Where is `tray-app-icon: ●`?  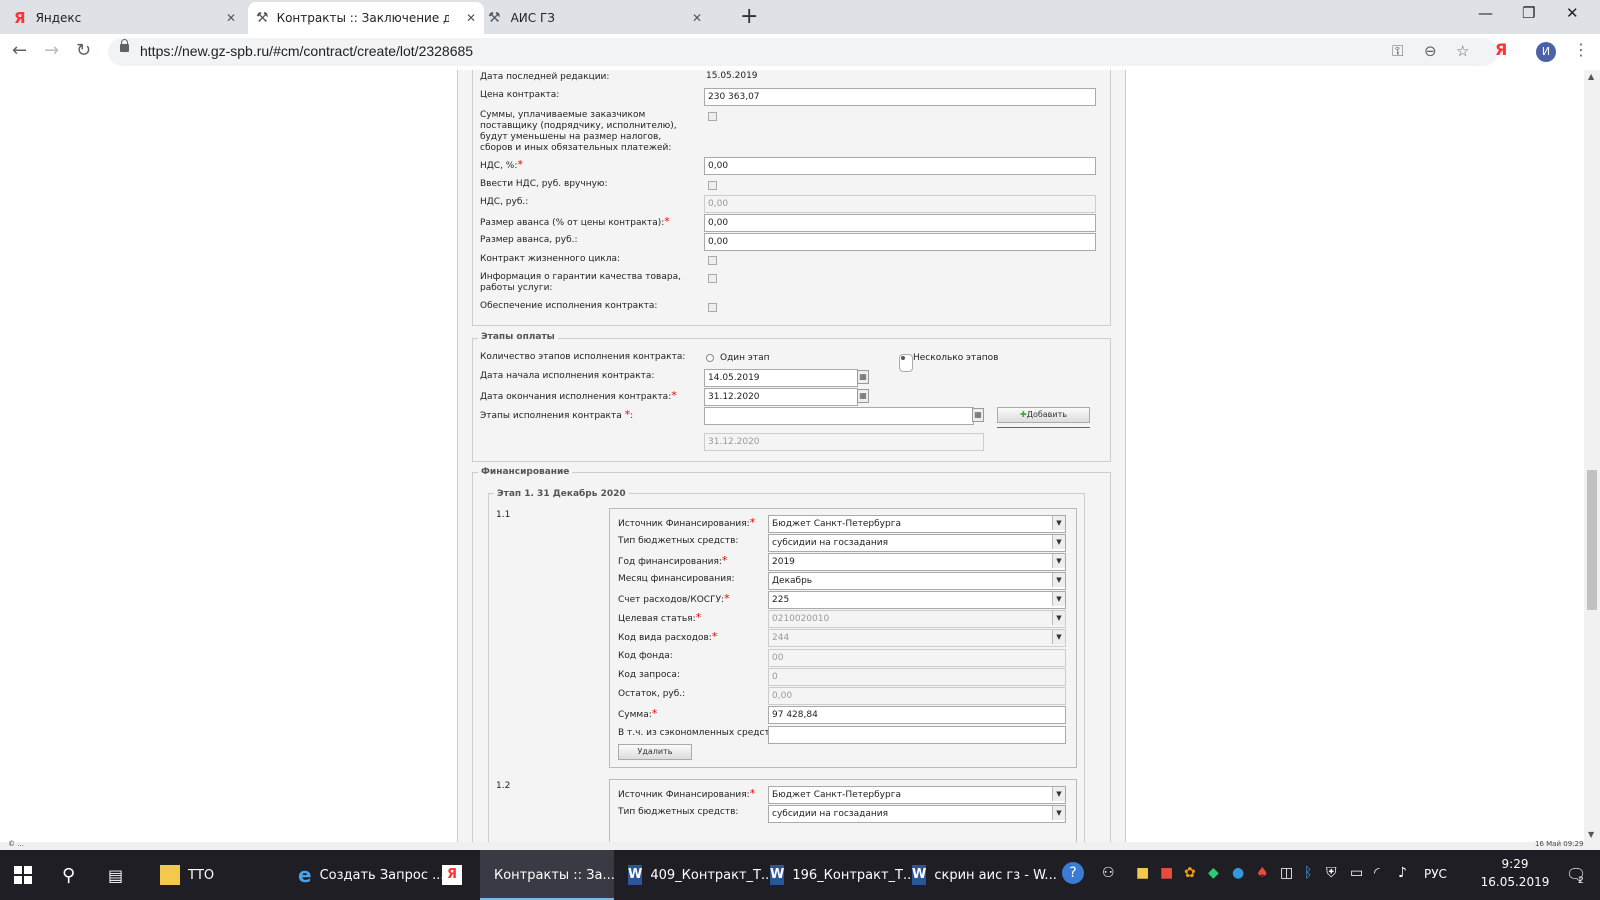
tray-app-icon: ● is located at coordinates (1238, 873).